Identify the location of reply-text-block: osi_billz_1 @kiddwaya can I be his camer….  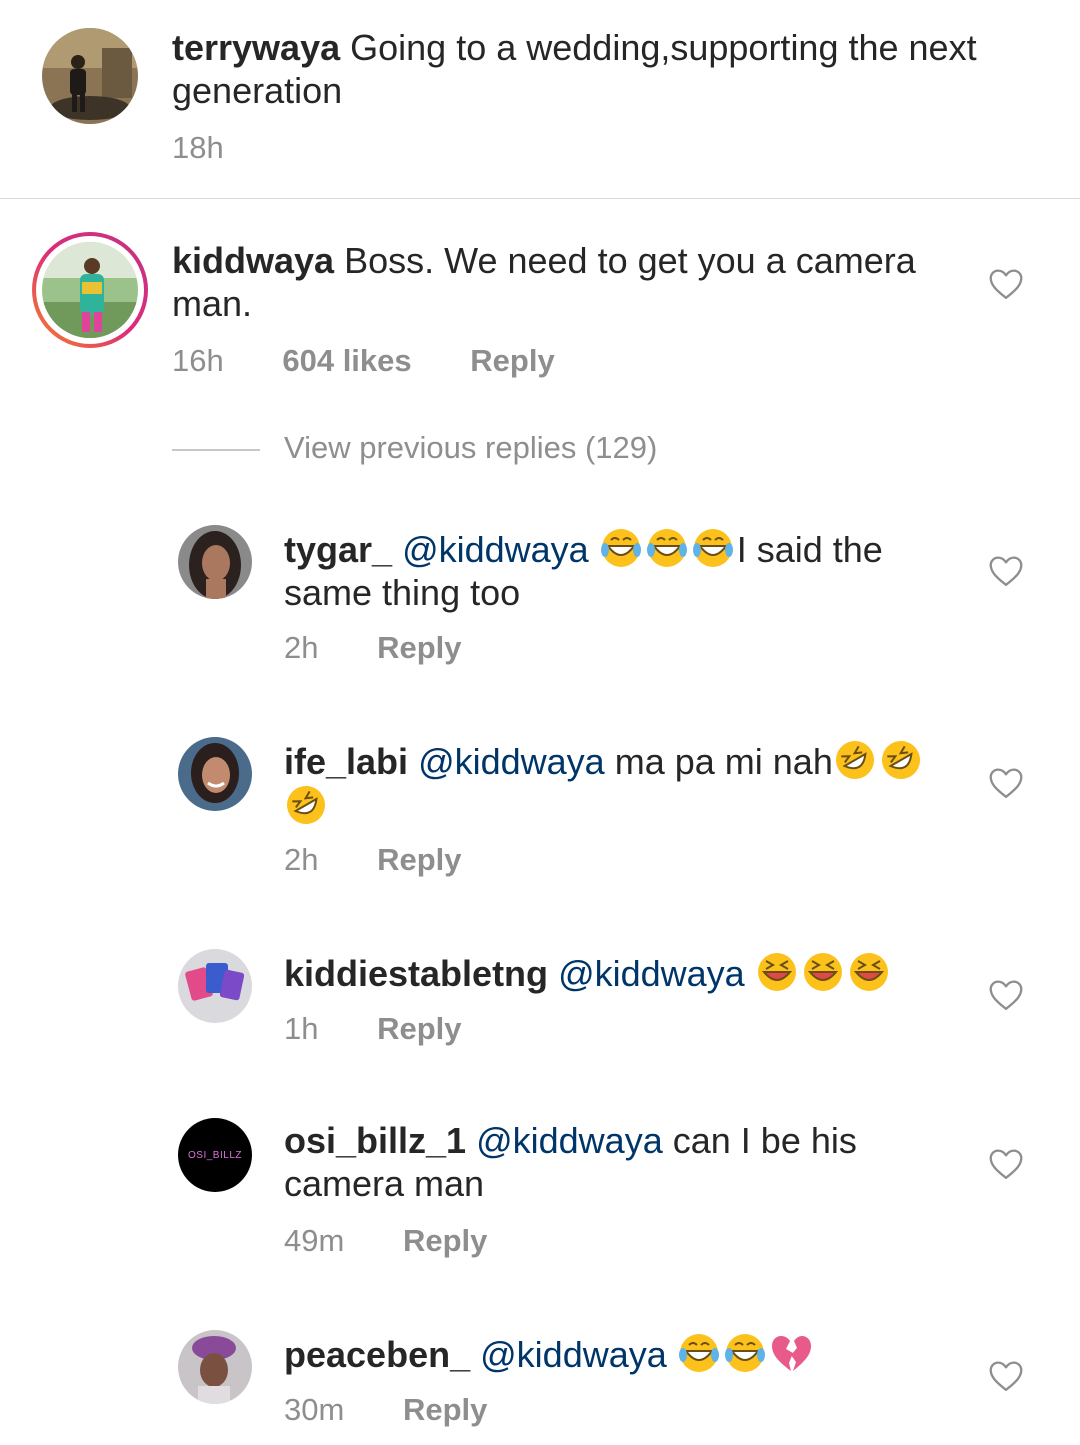
(614, 1162).